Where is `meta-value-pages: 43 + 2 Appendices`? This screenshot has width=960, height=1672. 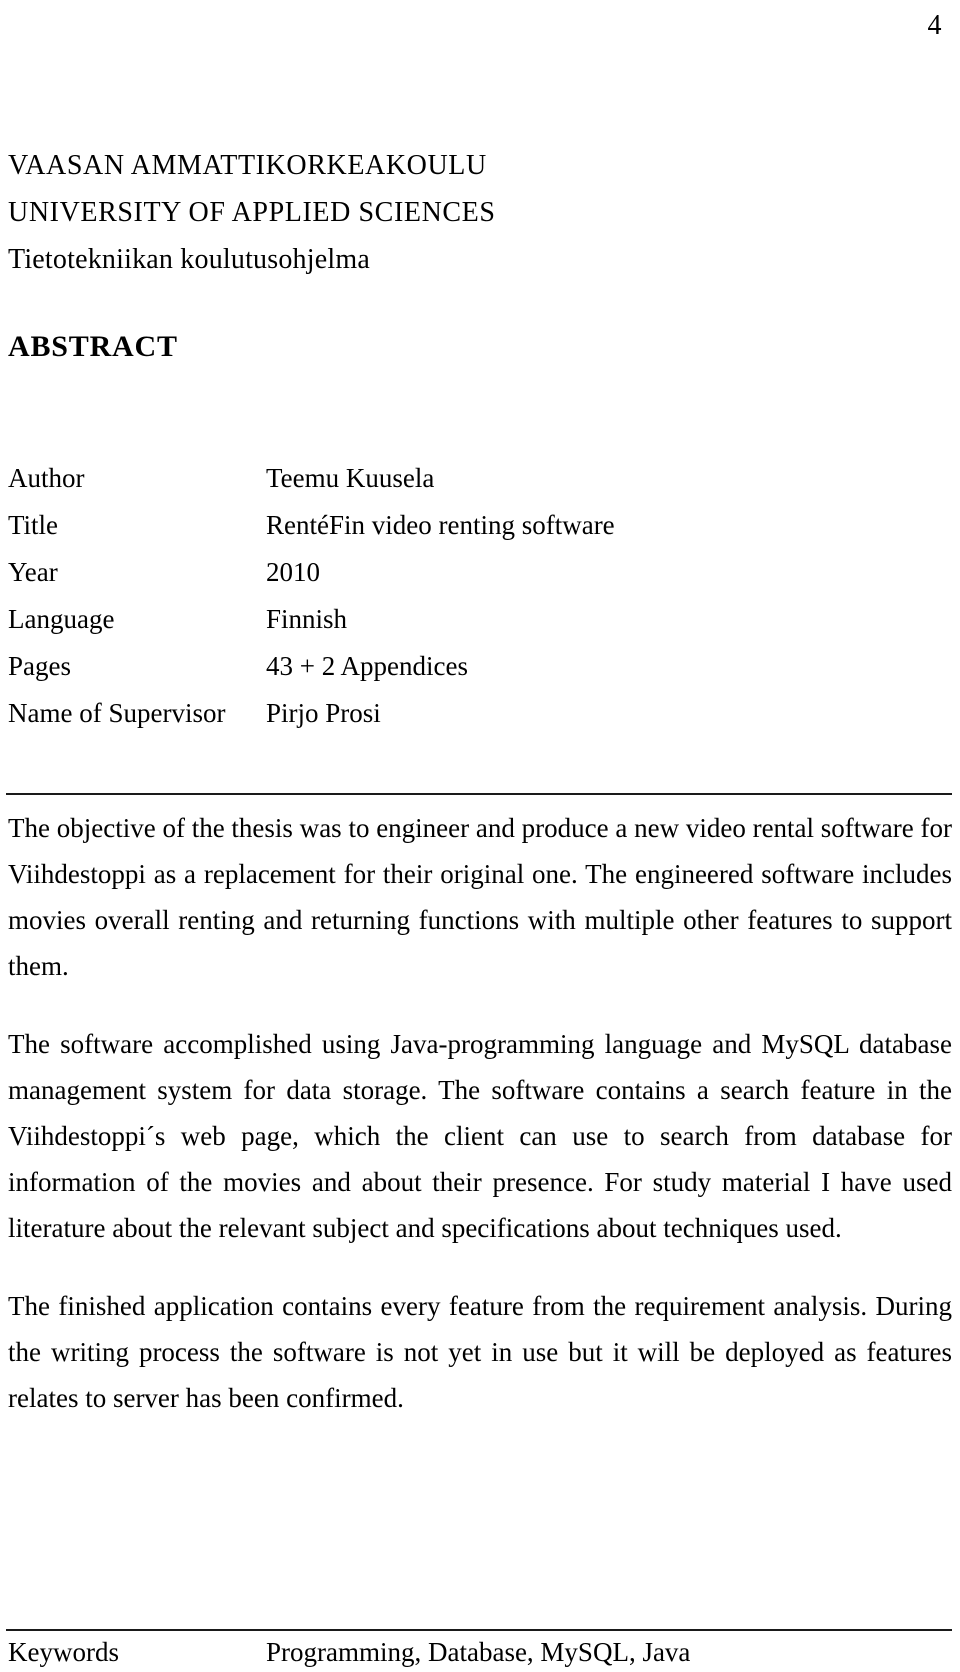
meta-value-pages: 43 + 2 Appendices is located at coordinates (367, 666).